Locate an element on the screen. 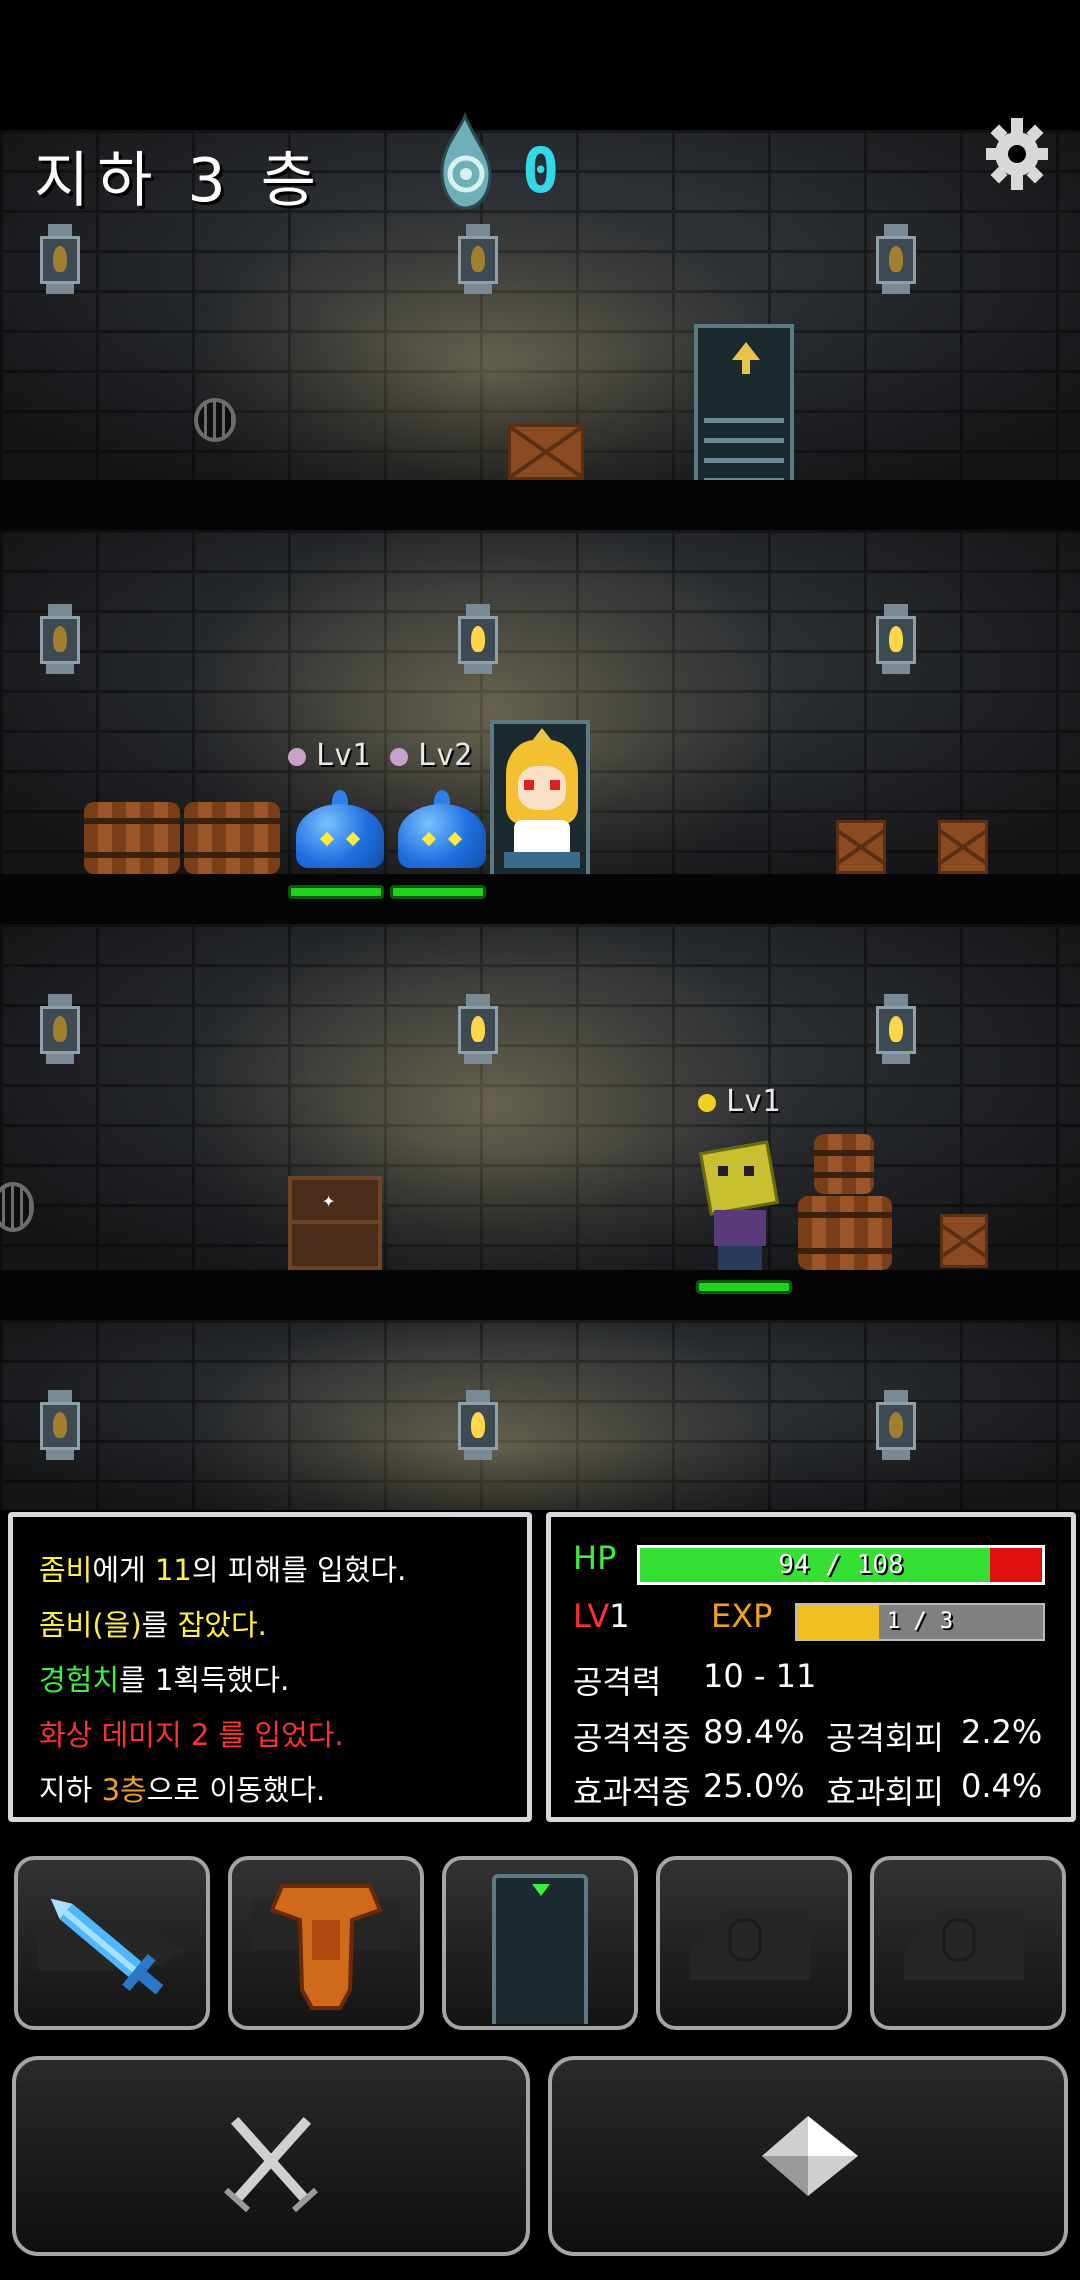 Image resolution: width=1080 pixels, height=2280 pixels. effect-hit-label: 효과적중 is located at coordinates (632, 1792).